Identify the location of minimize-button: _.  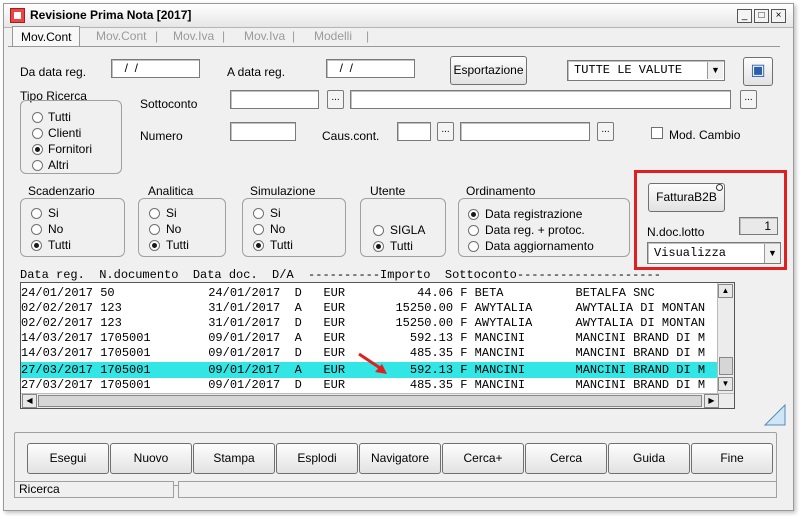
(744, 16).